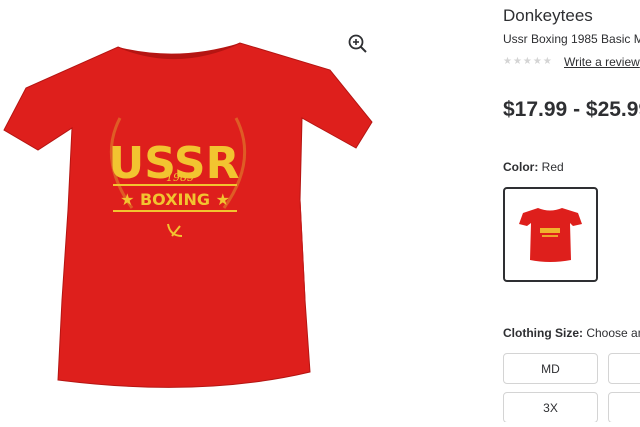 This screenshot has height=427, width=640. What do you see at coordinates (550, 407) in the screenshot?
I see `size-option-3x: 3X` at bounding box center [550, 407].